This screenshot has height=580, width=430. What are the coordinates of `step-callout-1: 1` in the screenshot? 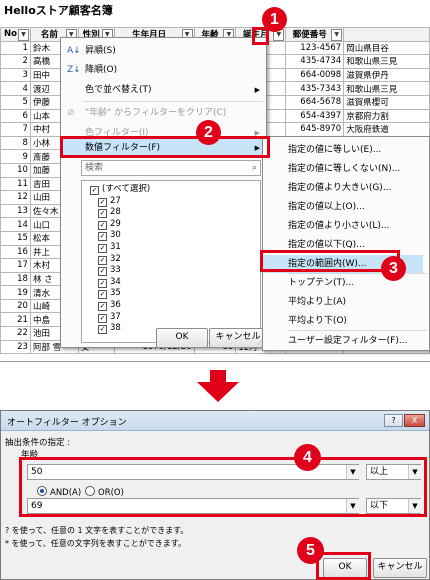 It's located at (274, 19).